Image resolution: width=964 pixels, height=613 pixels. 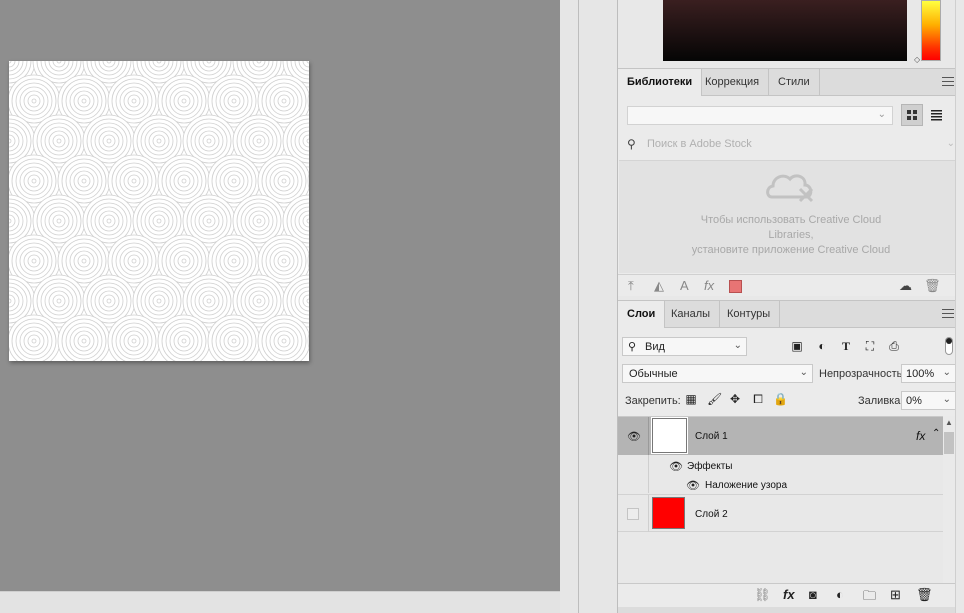 I want to click on fill-label: Заливка:, so click(x=881, y=401).